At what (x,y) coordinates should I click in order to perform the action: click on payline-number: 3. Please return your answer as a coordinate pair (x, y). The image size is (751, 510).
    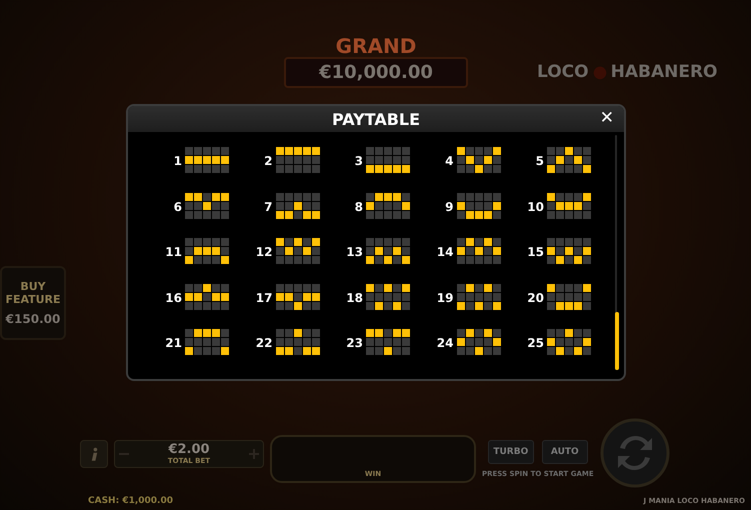
    Looking at the image, I should click on (358, 161).